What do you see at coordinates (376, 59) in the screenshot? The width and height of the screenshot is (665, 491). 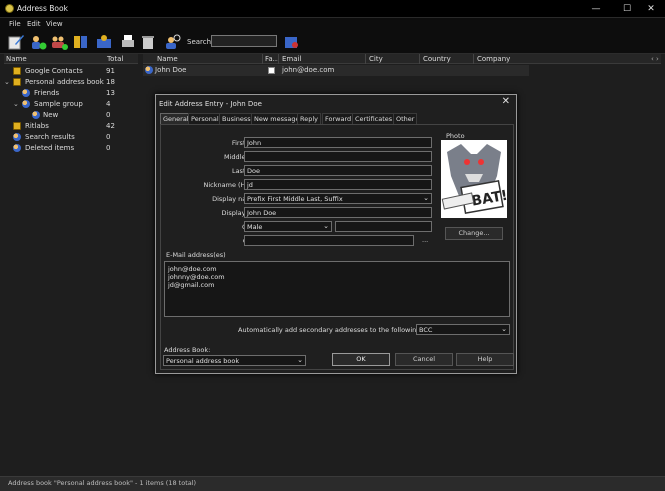 I see `column-header-city: City` at bounding box center [376, 59].